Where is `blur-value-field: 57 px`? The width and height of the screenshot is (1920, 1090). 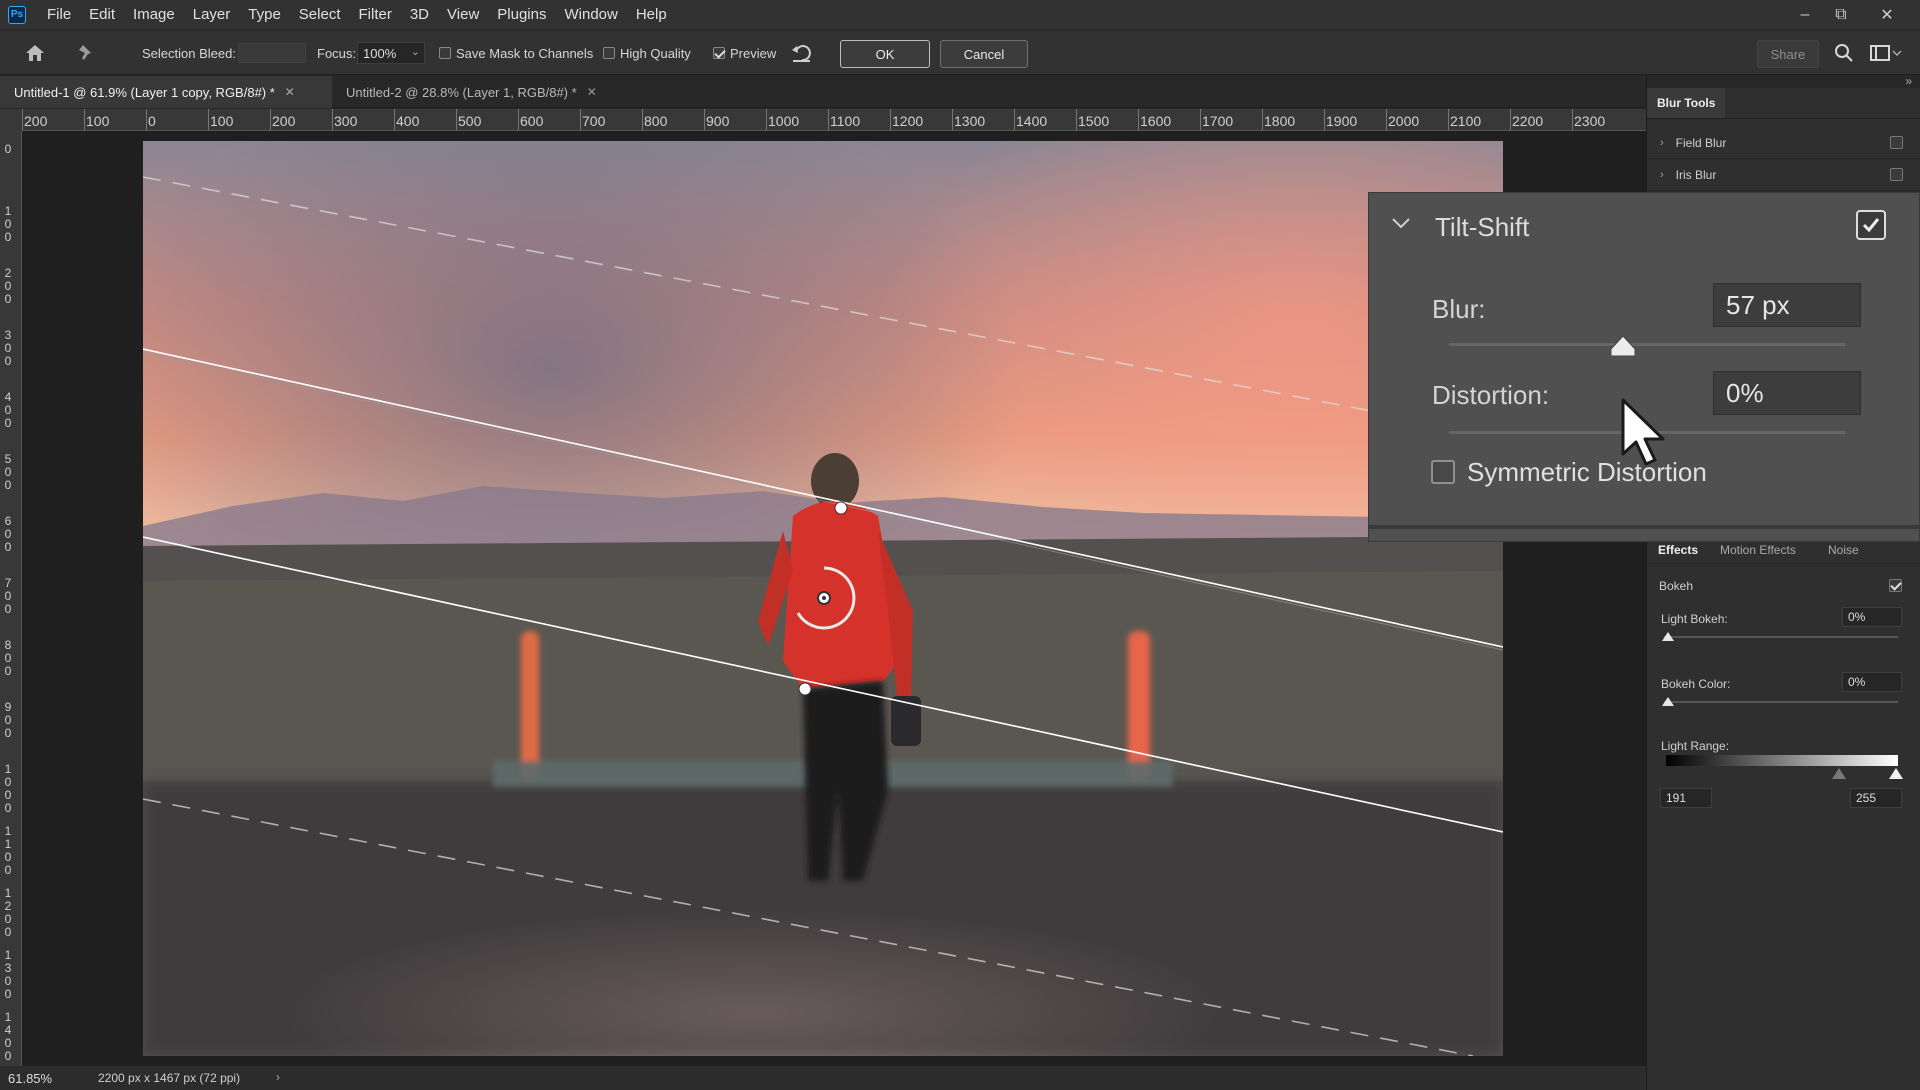 blur-value-field: 57 px is located at coordinates (1787, 305).